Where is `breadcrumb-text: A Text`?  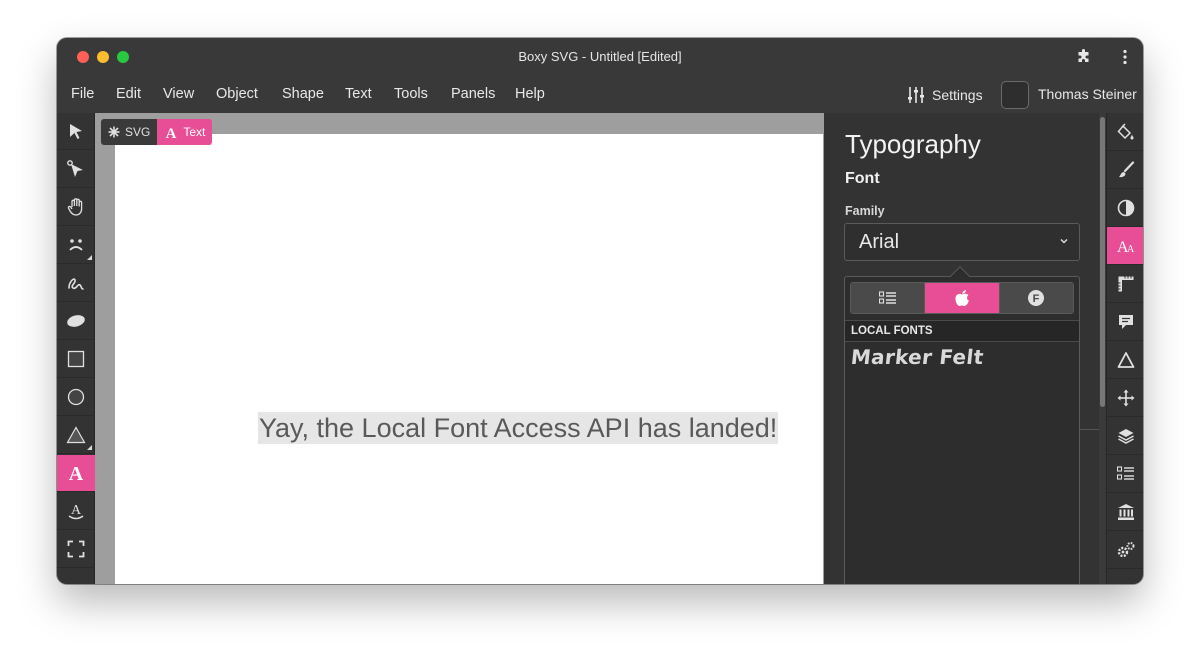 breadcrumb-text: A Text is located at coordinates (185, 132).